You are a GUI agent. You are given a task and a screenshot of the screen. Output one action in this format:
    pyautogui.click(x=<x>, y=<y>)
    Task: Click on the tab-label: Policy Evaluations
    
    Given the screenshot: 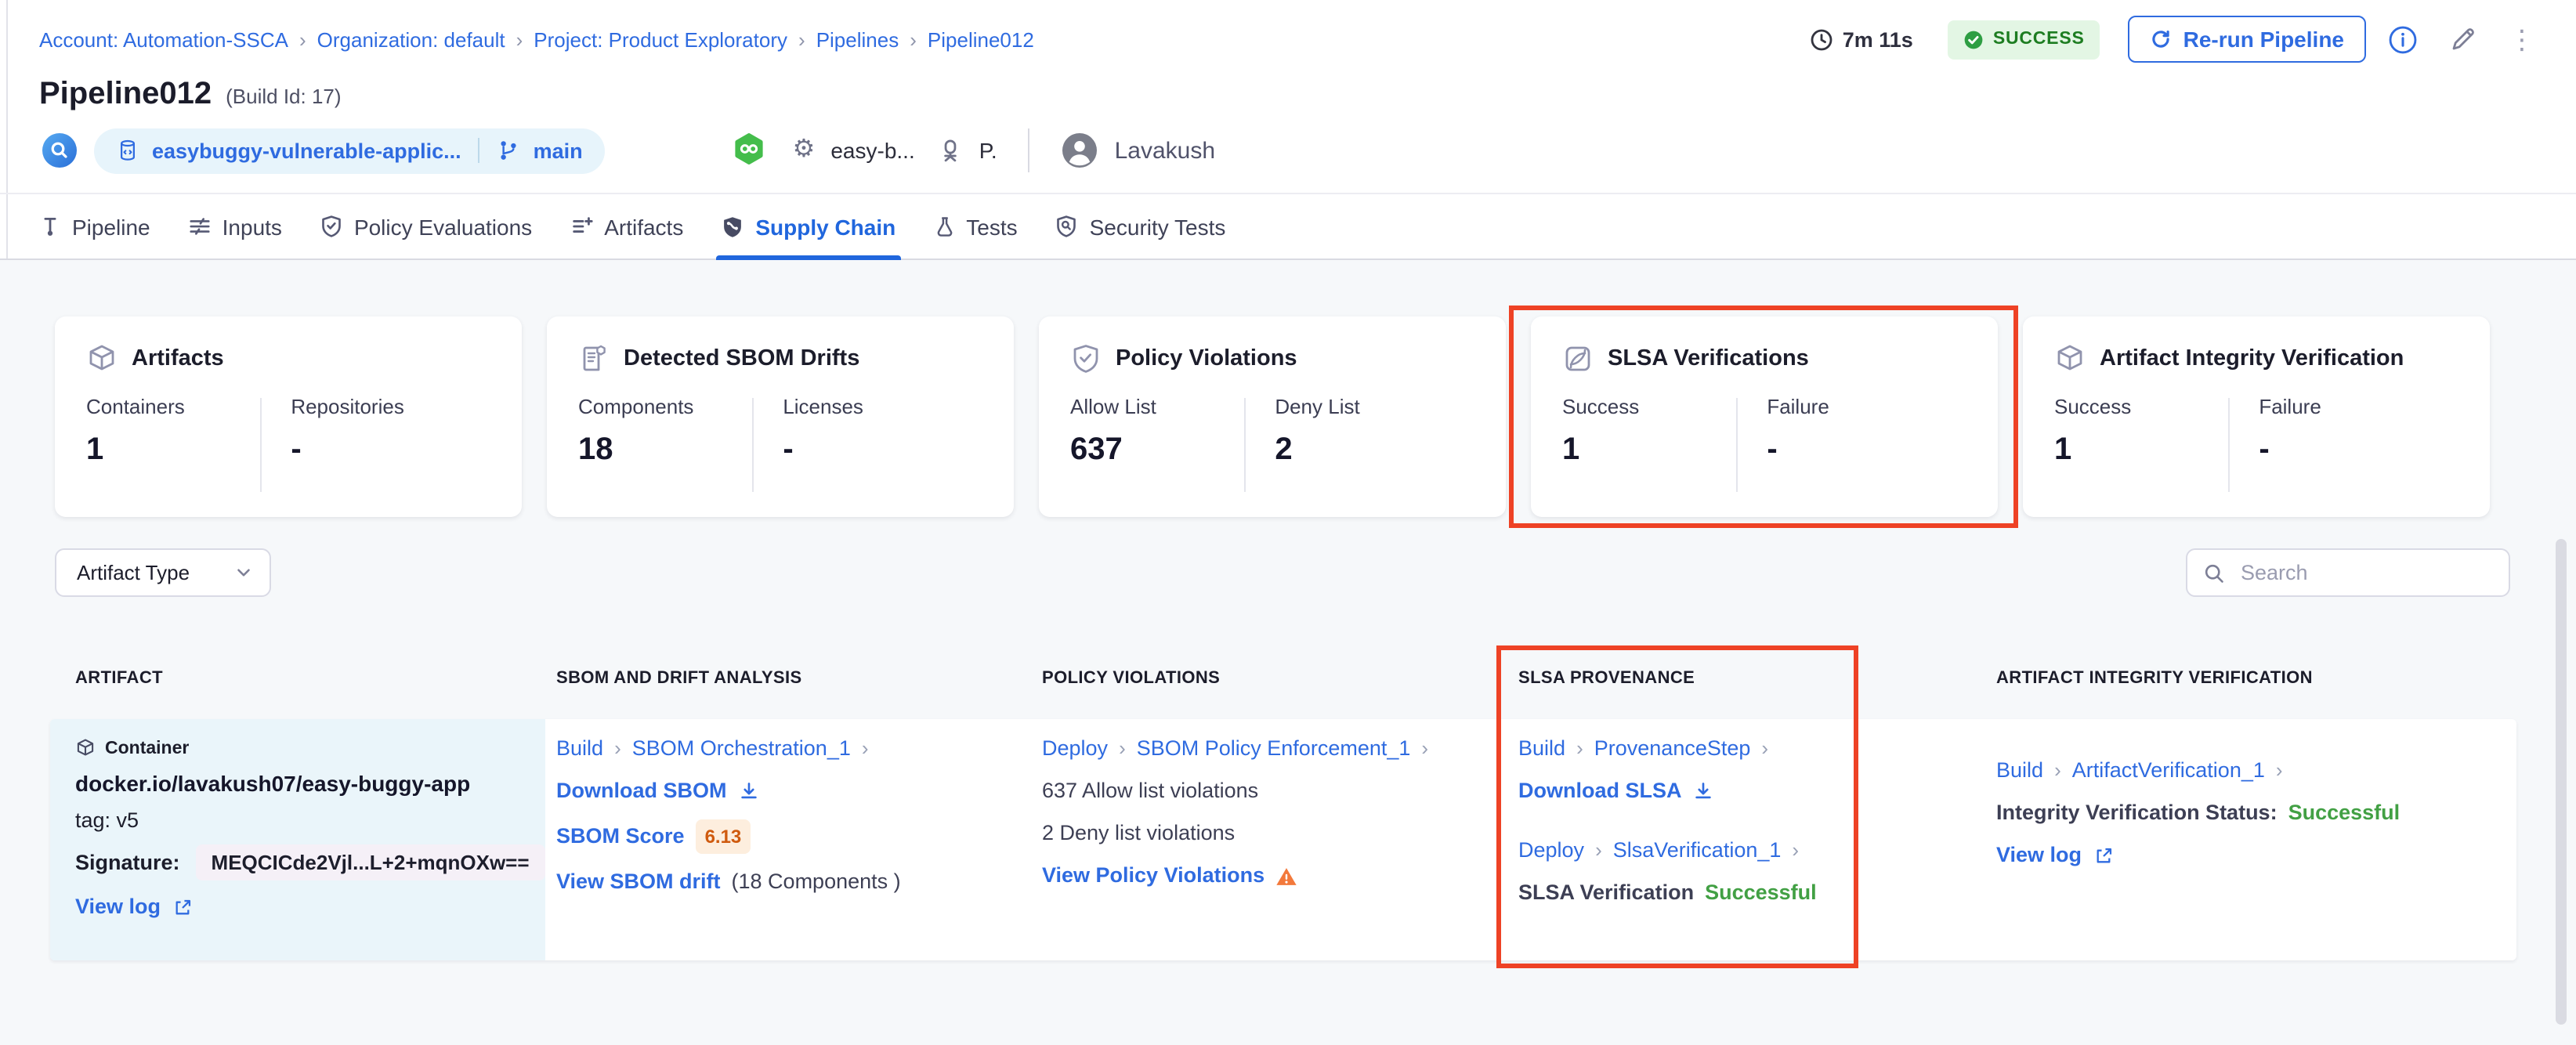 What is the action you would take?
    pyautogui.click(x=443, y=226)
    